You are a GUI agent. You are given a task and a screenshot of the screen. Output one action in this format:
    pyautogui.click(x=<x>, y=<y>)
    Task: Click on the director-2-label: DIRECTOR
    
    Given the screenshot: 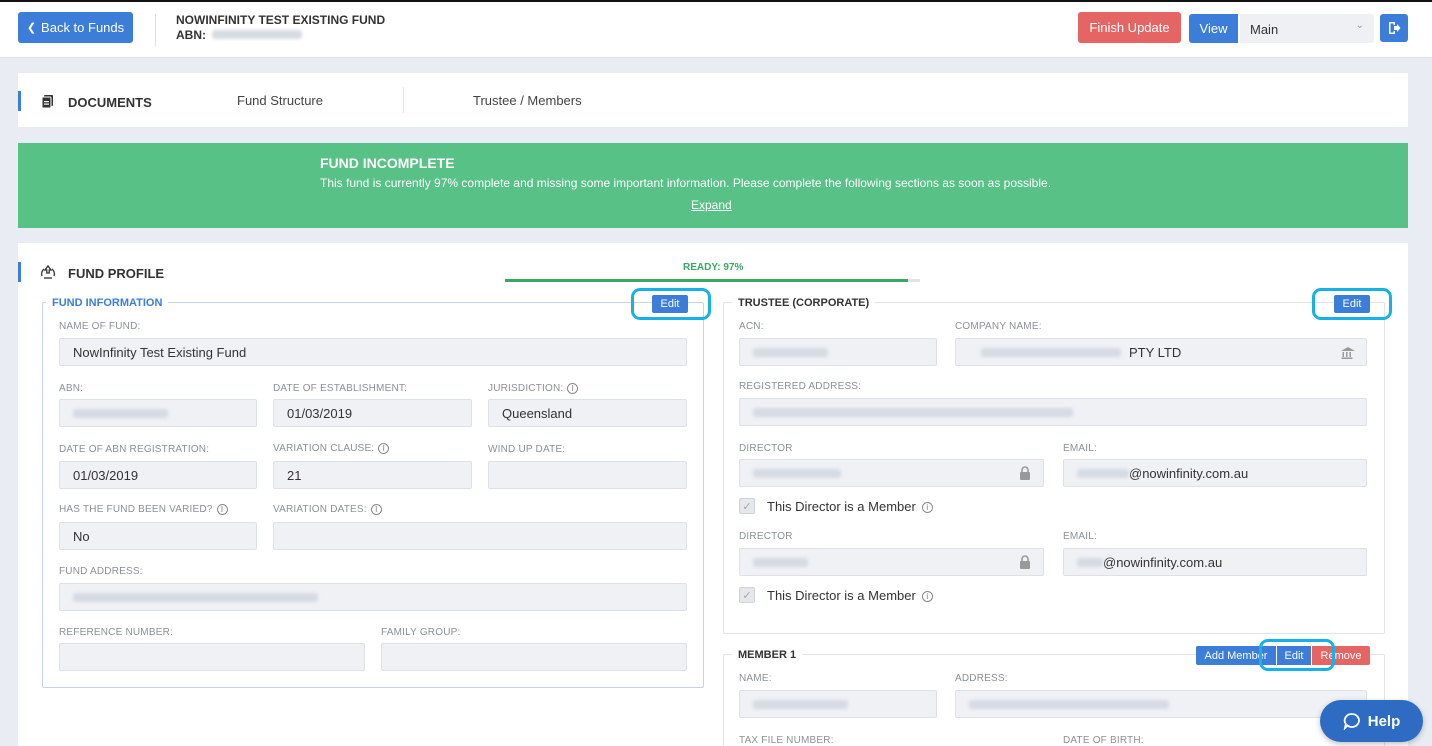 What is the action you would take?
    pyautogui.click(x=766, y=536)
    